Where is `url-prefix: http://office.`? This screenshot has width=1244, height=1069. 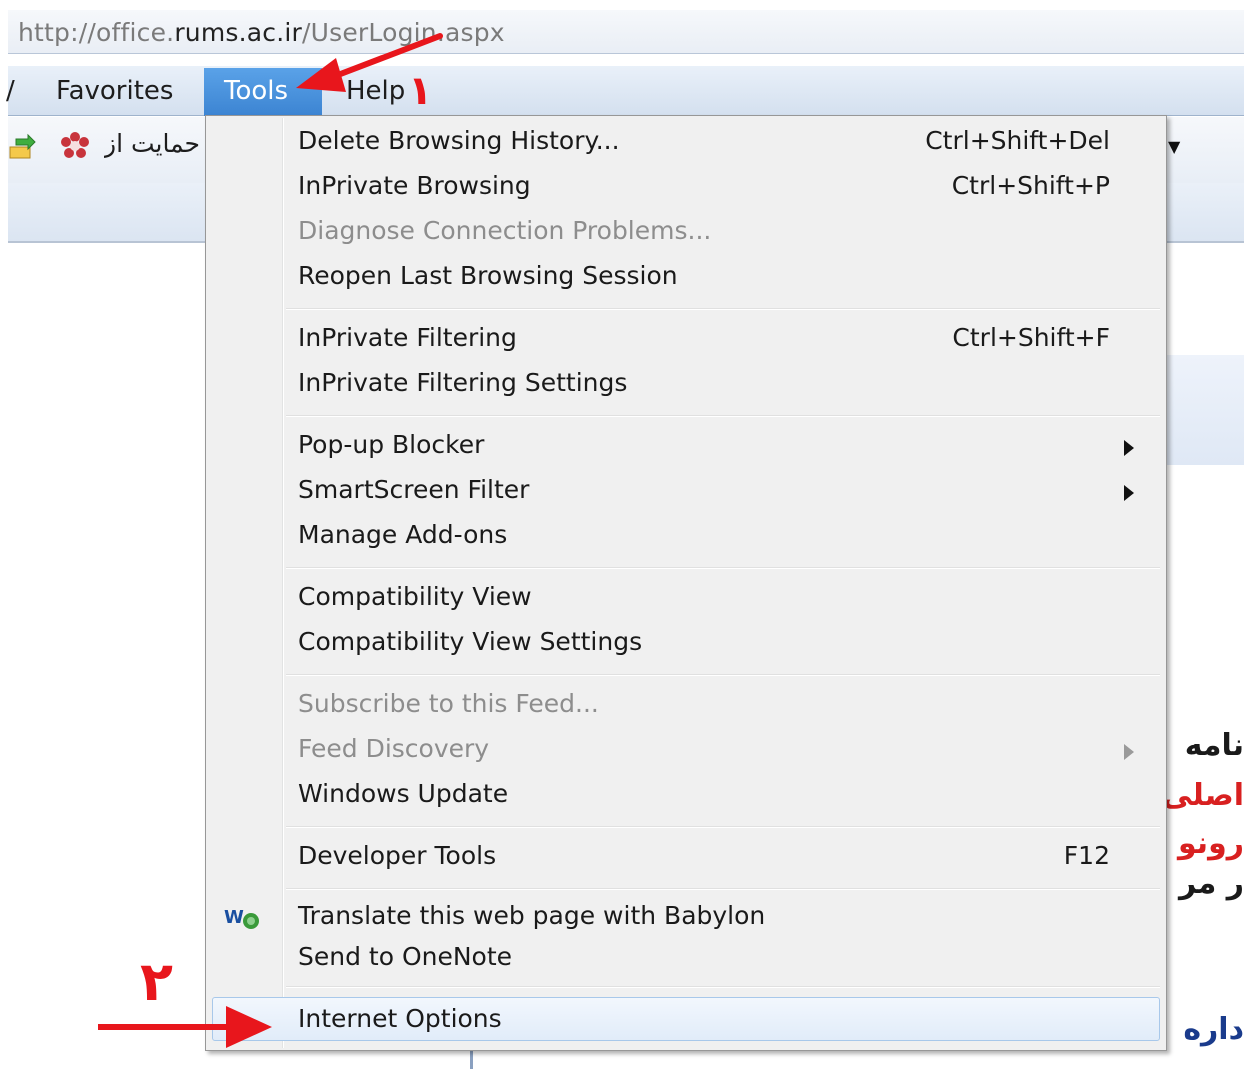 url-prefix: http://office. is located at coordinates (96, 32).